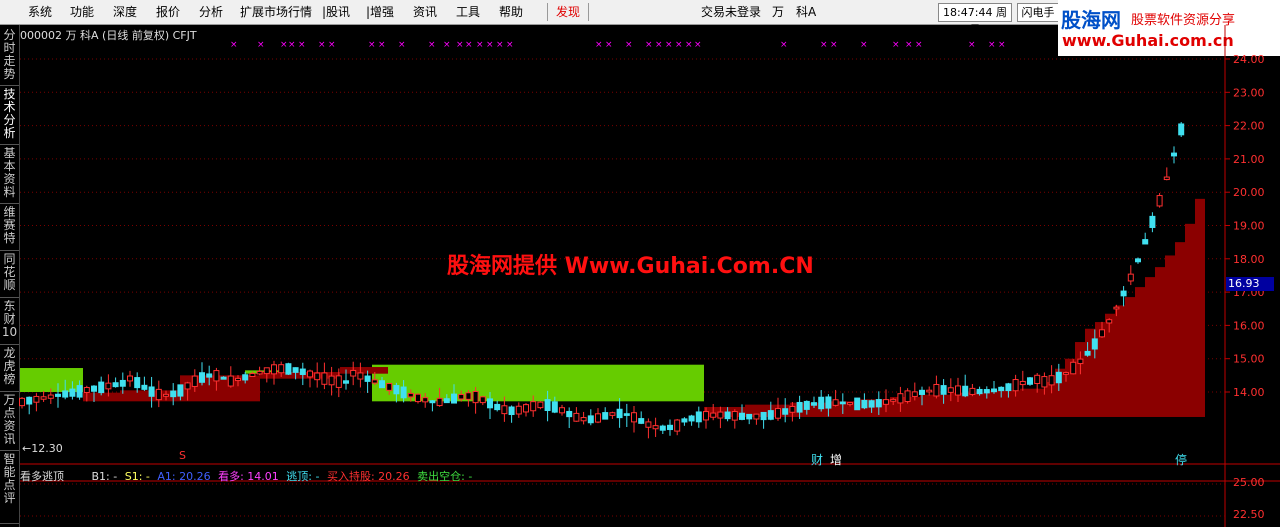 This screenshot has width=1280, height=527. I want to click on indicator-taoding: 逃顶: -, so click(303, 476).